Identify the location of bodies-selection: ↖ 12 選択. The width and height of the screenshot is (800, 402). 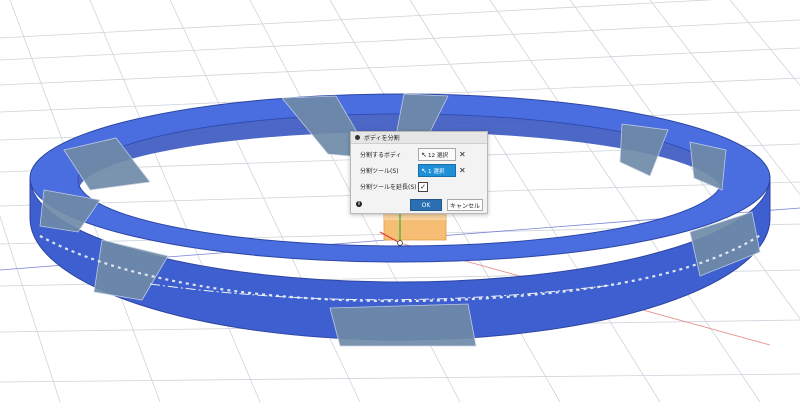
(437, 154).